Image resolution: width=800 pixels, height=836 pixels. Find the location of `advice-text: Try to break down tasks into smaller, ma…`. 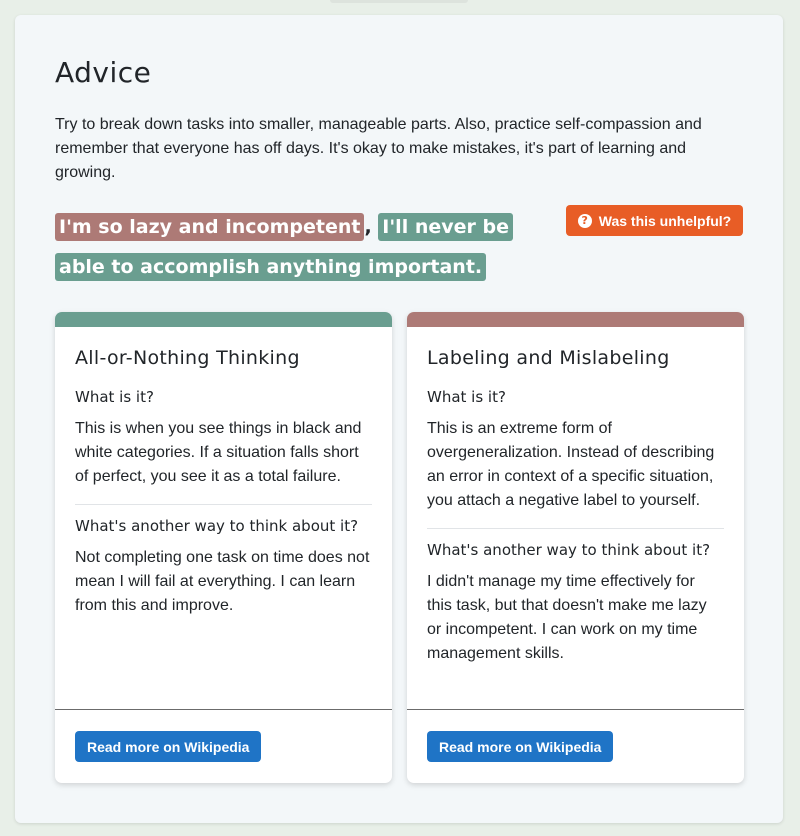

advice-text: Try to break down tasks into smaller, ma… is located at coordinates (378, 148).